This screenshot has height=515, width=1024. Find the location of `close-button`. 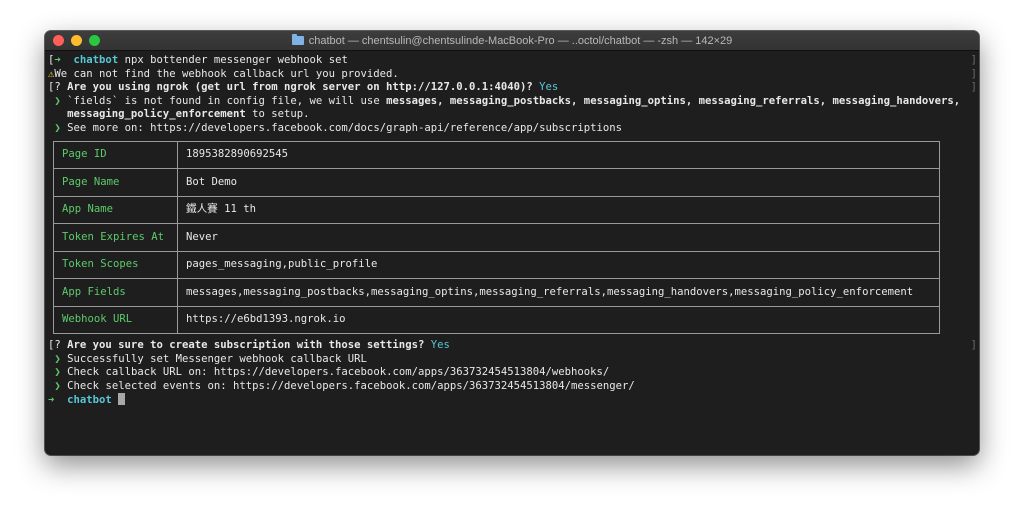

close-button is located at coordinates (58, 40).